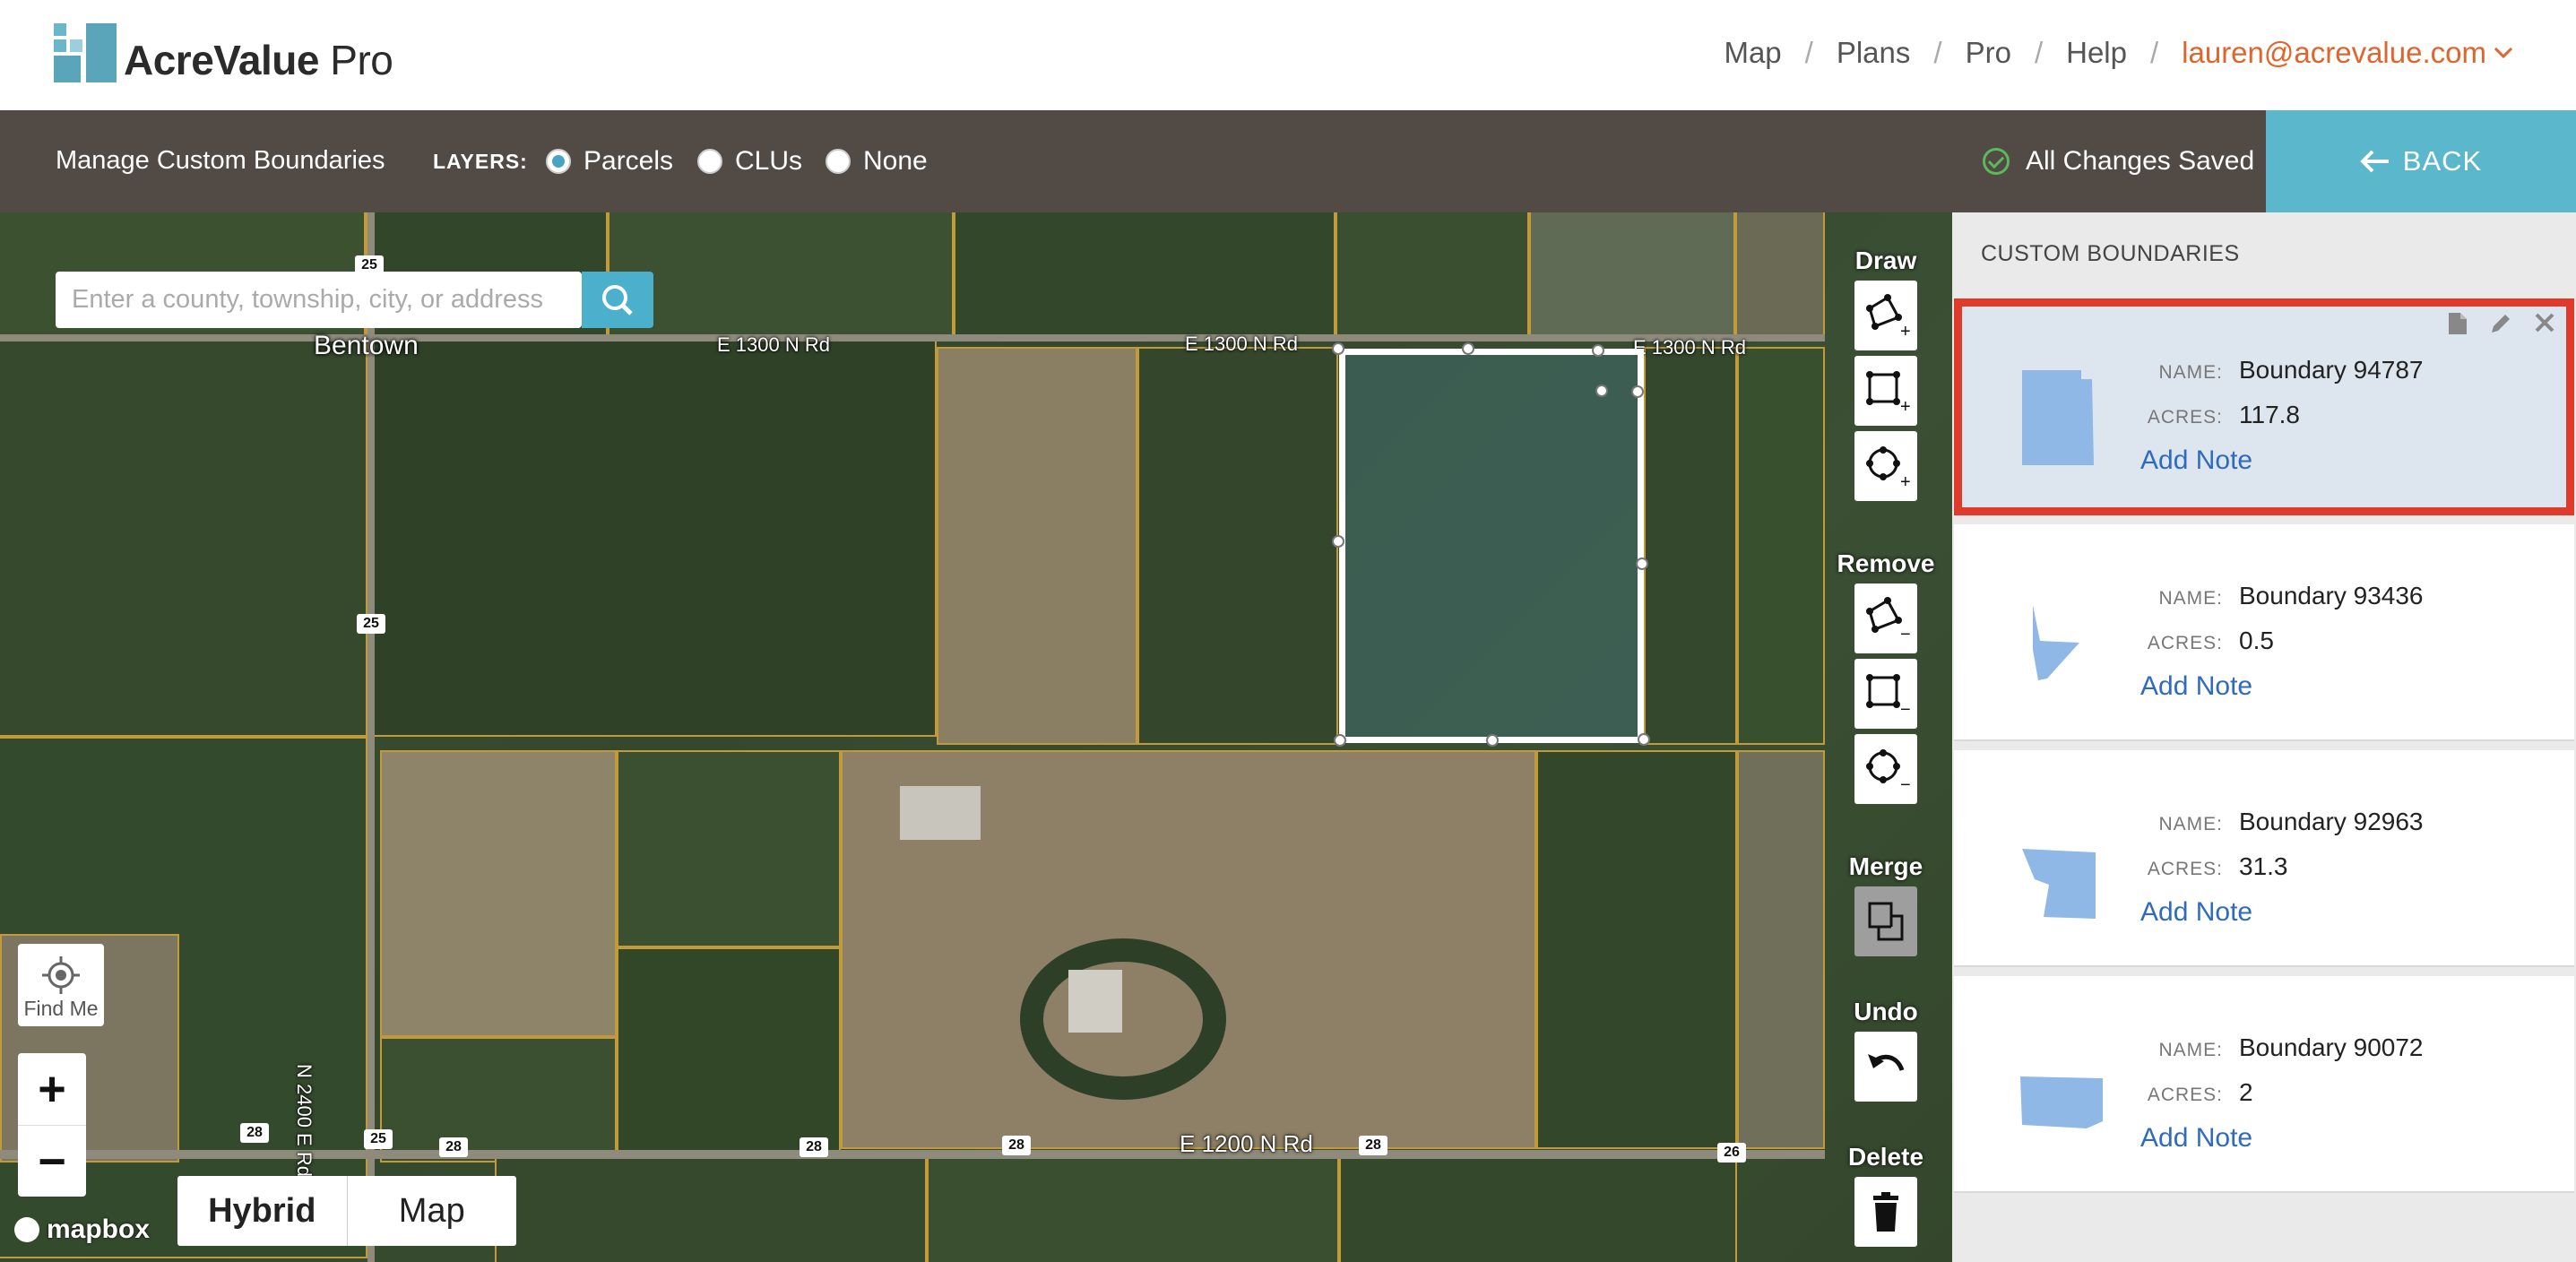 This screenshot has height=1262, width=2576. I want to click on boundary-card: NAME: Boundary 94787 ACRES: 117.8 Add Note, so click(2264, 407).